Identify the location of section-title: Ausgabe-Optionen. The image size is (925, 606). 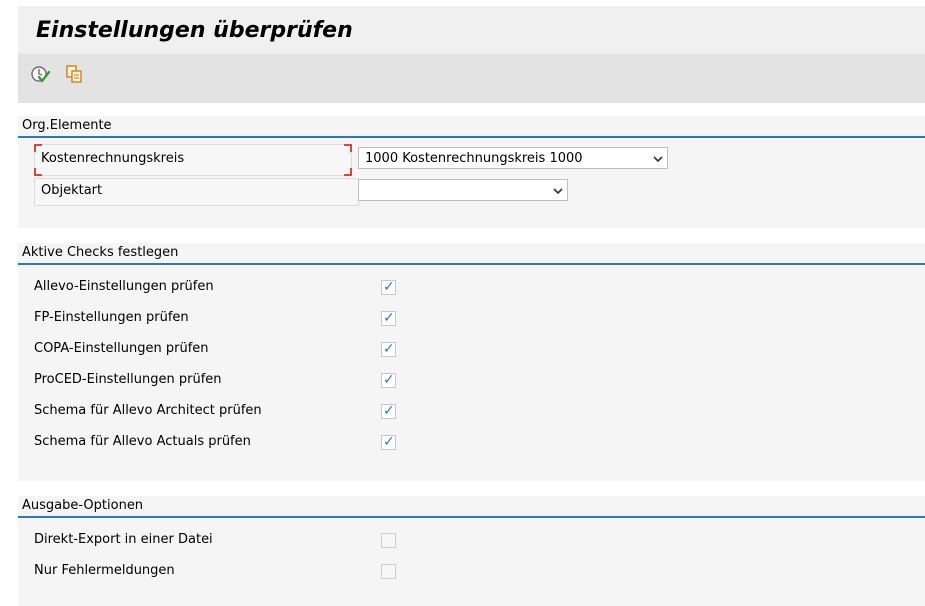
(83, 505).